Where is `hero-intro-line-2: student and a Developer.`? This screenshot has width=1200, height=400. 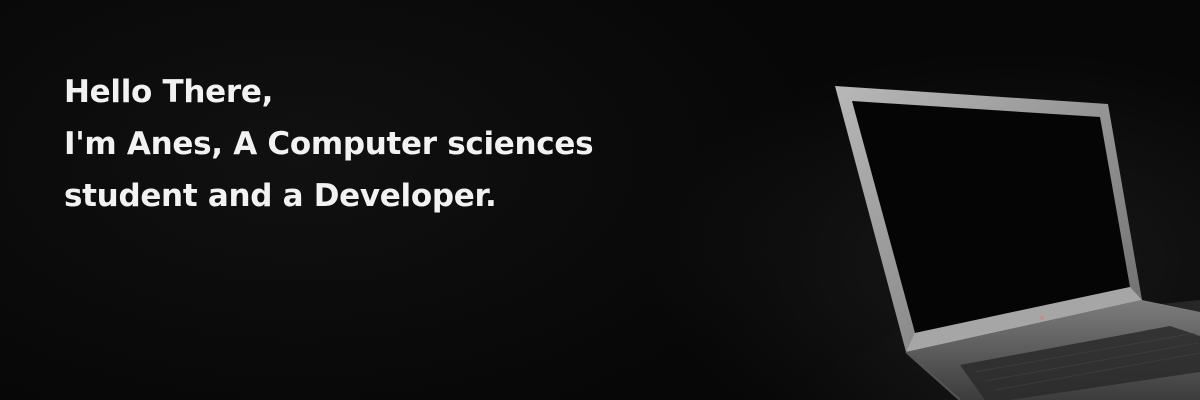 hero-intro-line-2: student and a Developer. is located at coordinates (280, 196).